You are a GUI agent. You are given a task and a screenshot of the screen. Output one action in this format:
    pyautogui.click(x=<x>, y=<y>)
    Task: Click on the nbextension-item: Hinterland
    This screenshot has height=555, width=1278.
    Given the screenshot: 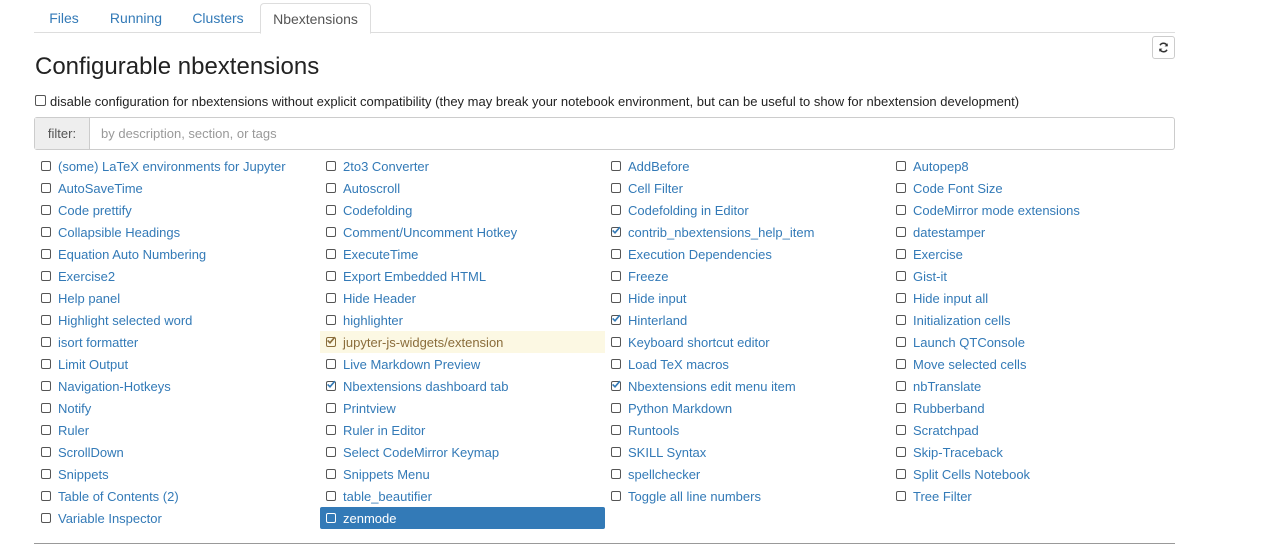 What is the action you would take?
    pyautogui.click(x=747, y=320)
    